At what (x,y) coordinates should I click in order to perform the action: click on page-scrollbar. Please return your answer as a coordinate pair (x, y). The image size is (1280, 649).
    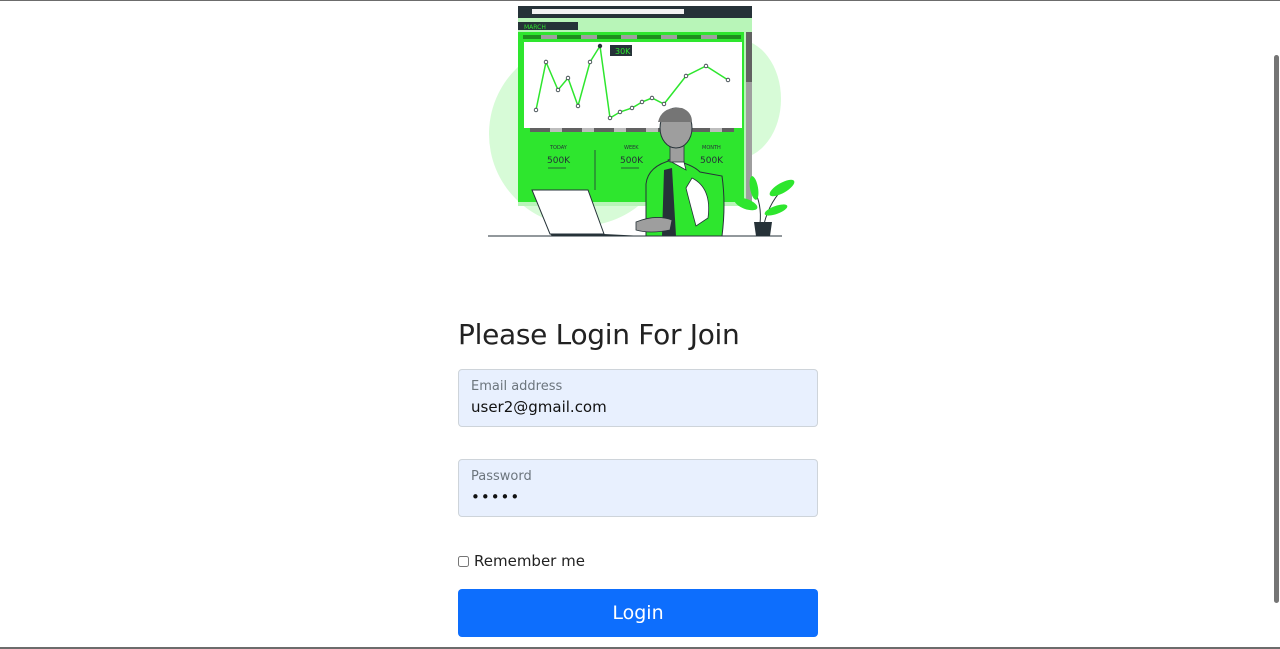
    Looking at the image, I should click on (1276, 324).